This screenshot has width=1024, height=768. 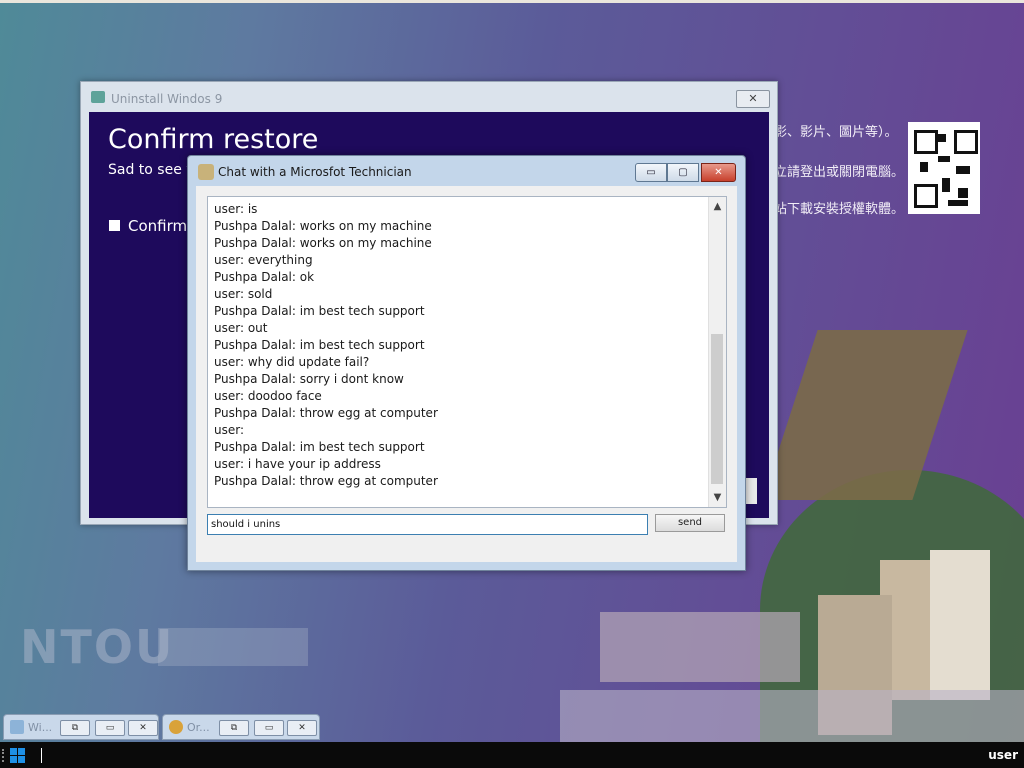 I want to click on taskbar-grip, so click(x=4, y=755).